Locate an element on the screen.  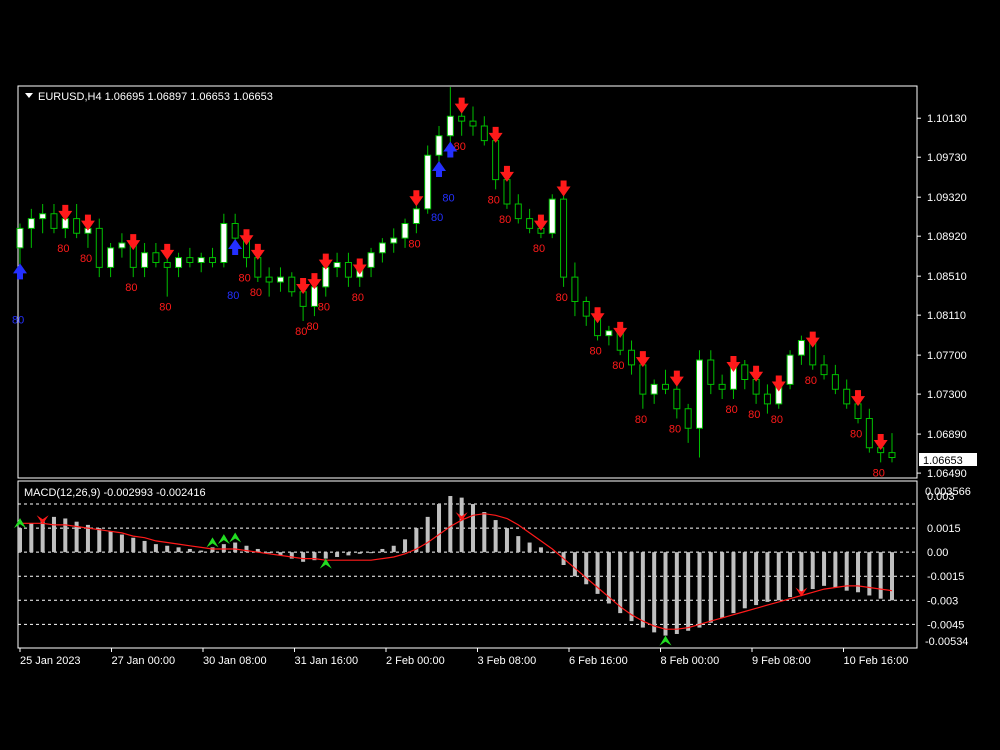
macd-top-label-overlap: 0.003 is located at coordinates (941, 497).